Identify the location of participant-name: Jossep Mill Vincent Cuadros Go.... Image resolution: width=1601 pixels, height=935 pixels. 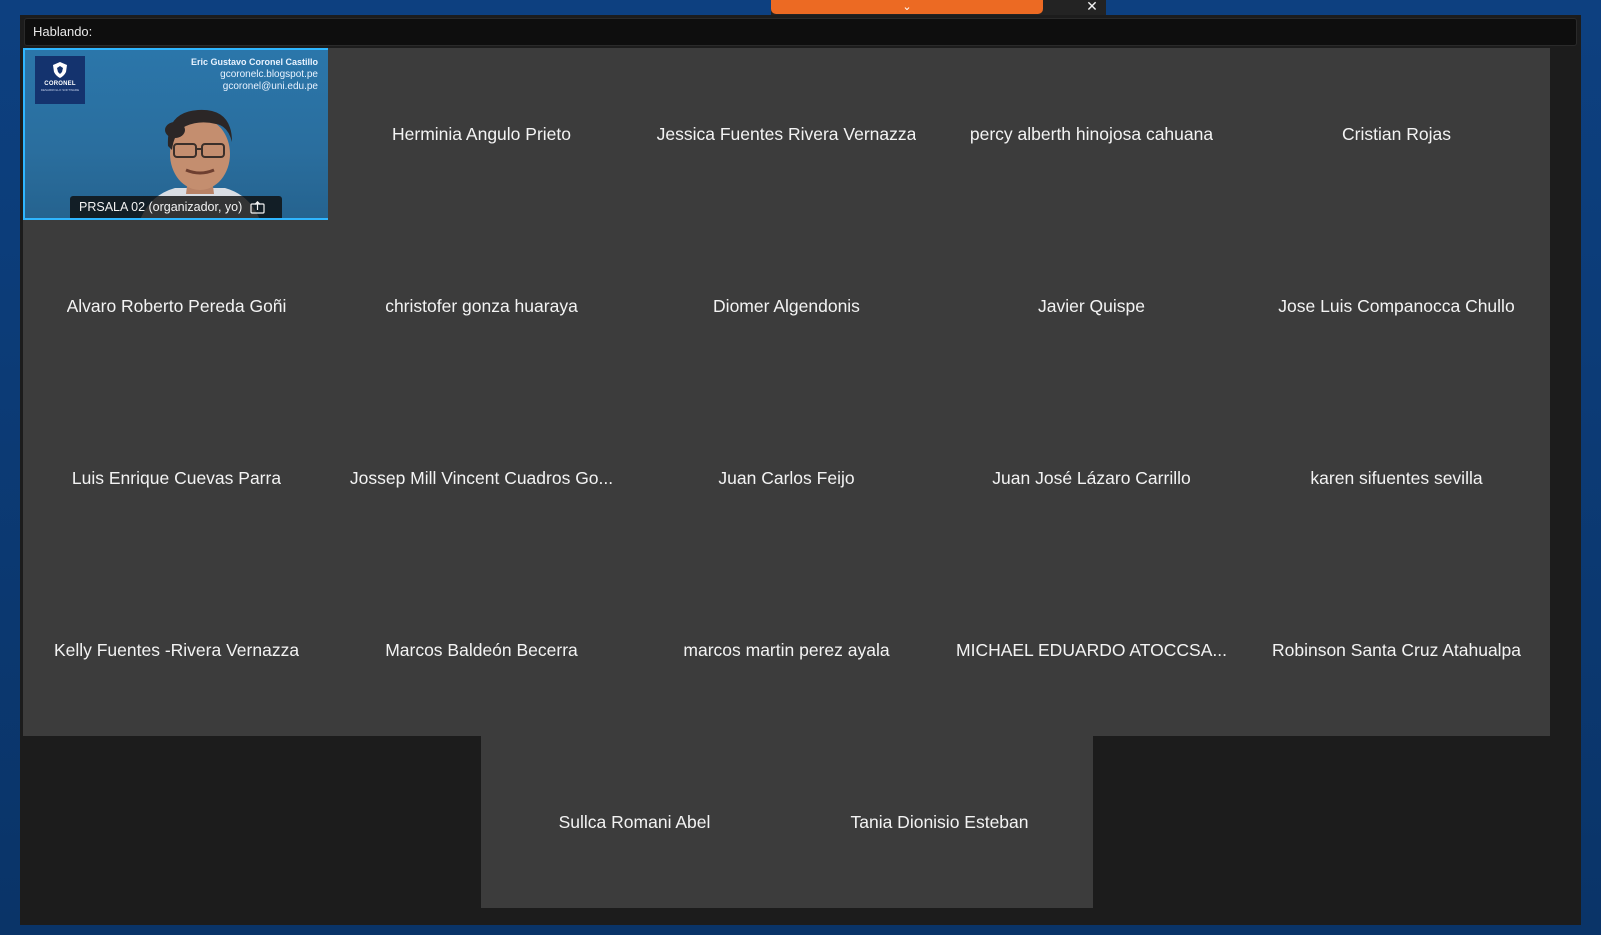
(481, 477).